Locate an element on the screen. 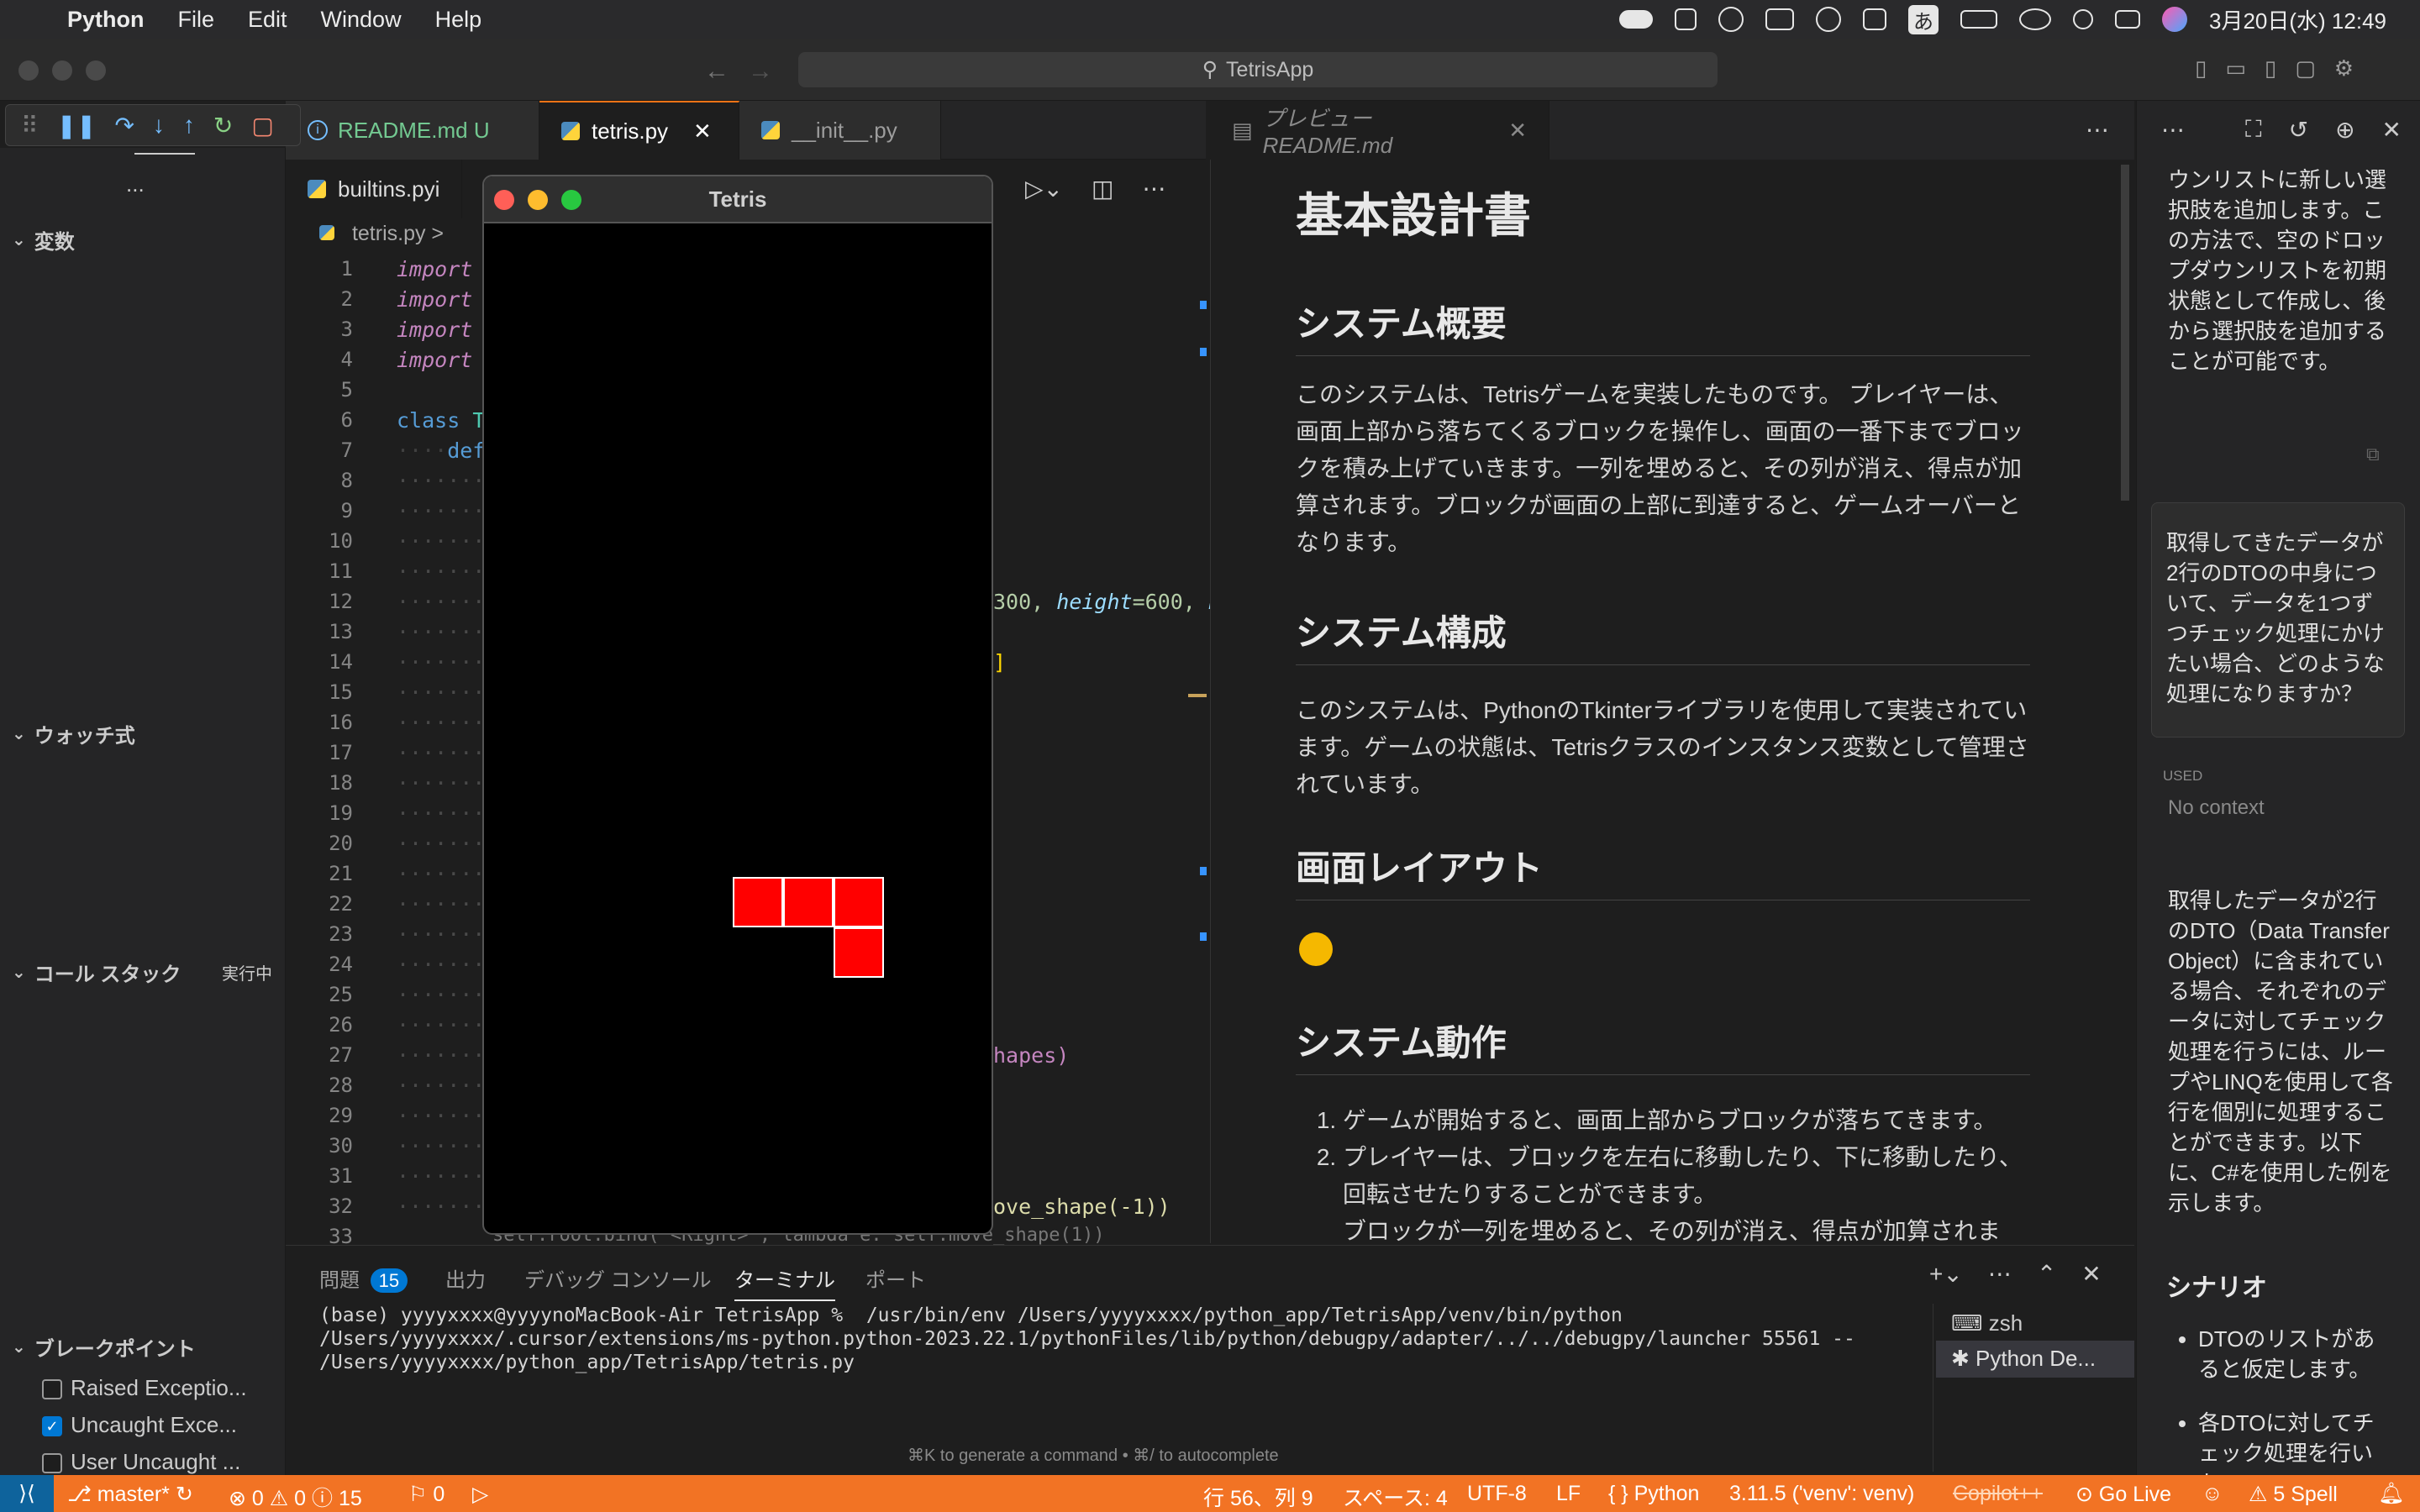  line-number: 25 is located at coordinates (327, 994).